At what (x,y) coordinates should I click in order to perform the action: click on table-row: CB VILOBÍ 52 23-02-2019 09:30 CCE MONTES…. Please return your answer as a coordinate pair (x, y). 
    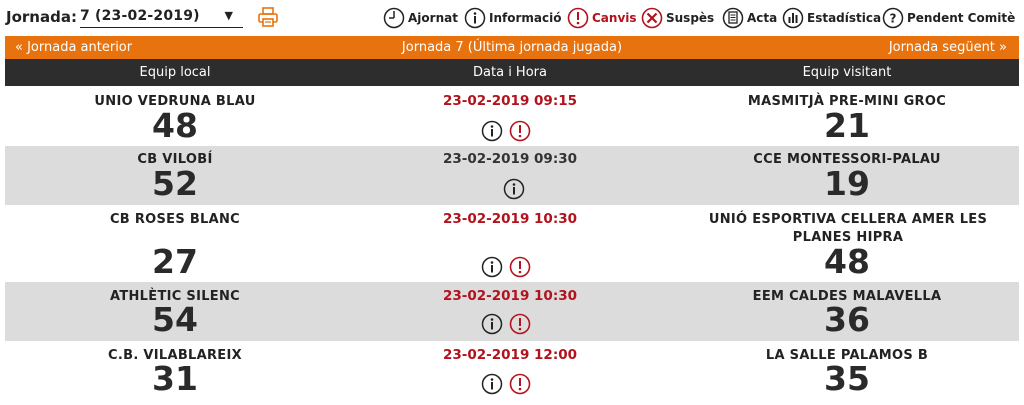
    Looking at the image, I should click on (512, 175).